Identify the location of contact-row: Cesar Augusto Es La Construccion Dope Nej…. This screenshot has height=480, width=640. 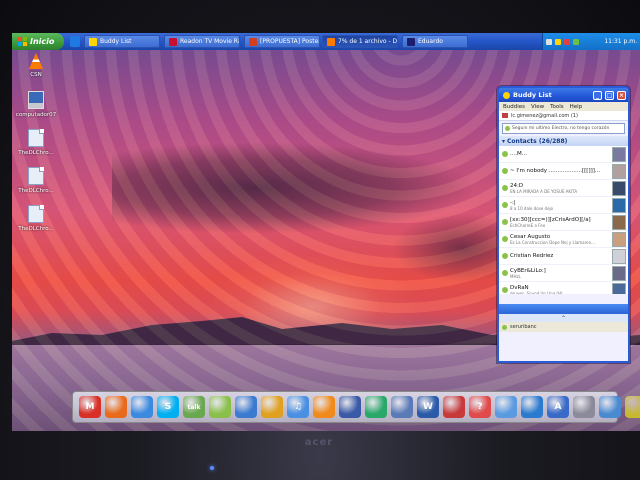
(563, 239).